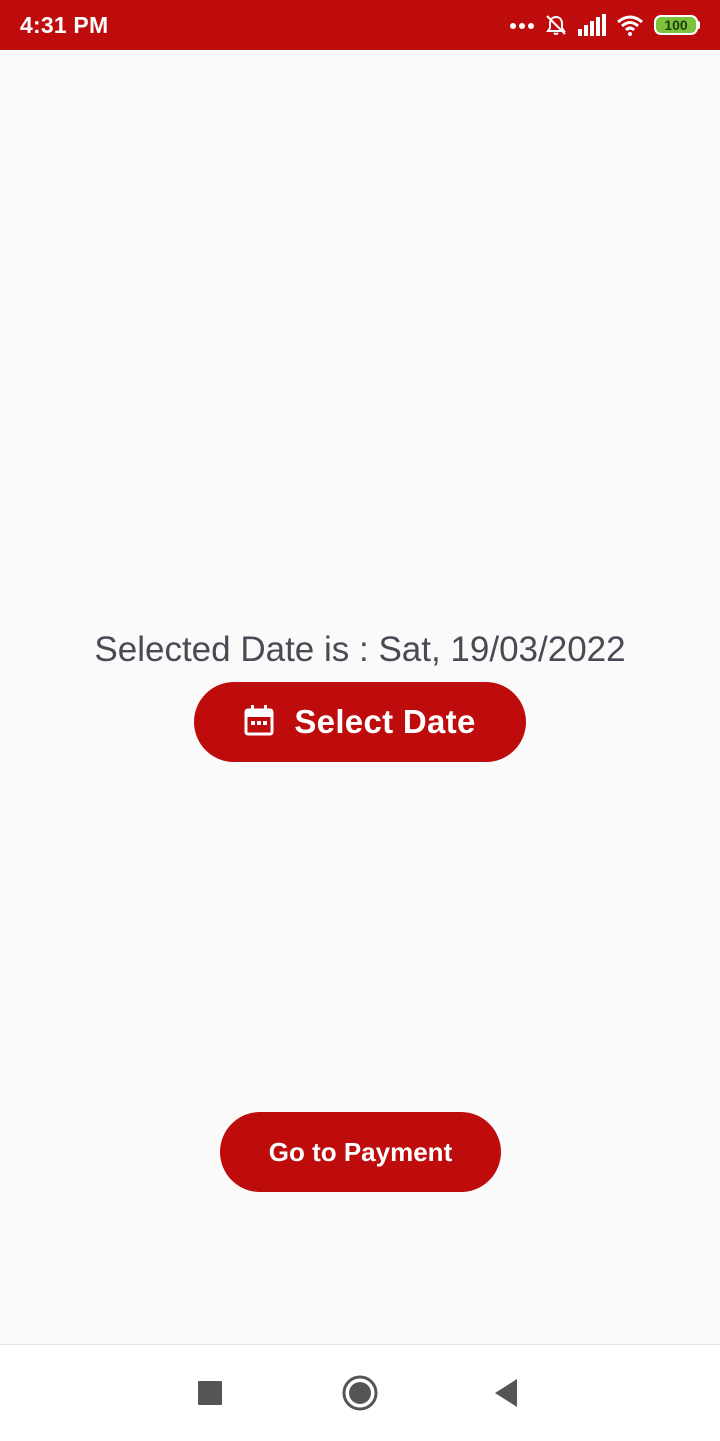  I want to click on signal-icon, so click(592, 25).